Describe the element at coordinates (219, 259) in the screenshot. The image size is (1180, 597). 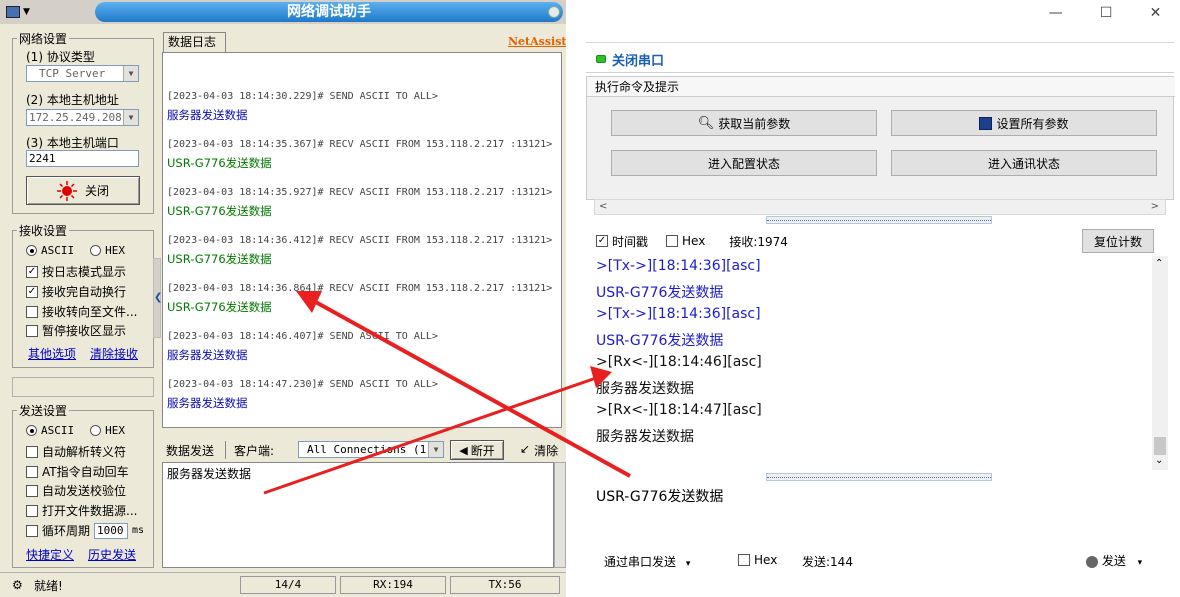
I see `log-entry-message: USR-G776发送数据` at that location.